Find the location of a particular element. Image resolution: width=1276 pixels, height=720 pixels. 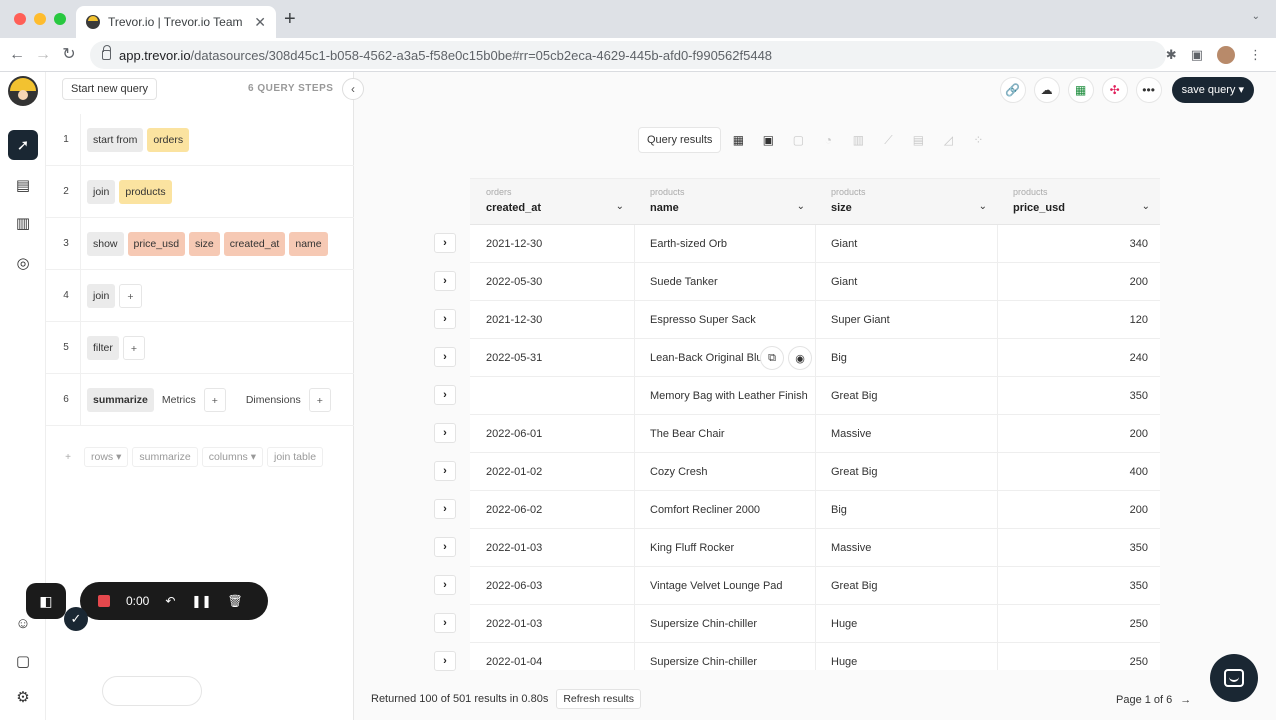

close-window-icon is located at coordinates (20, 19).